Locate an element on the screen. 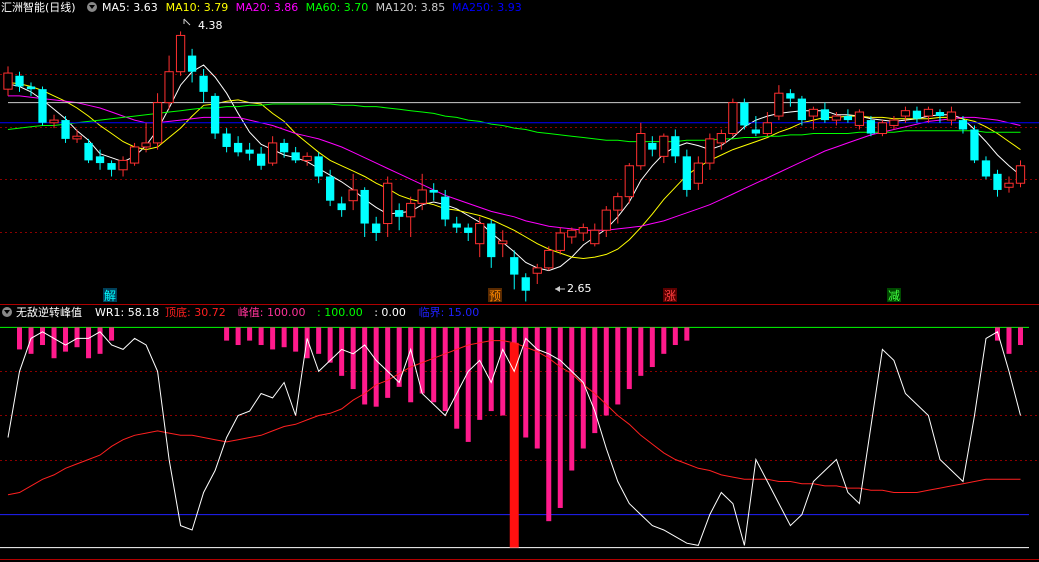  high-annotation: 4.38 is located at coordinates (203, 25).